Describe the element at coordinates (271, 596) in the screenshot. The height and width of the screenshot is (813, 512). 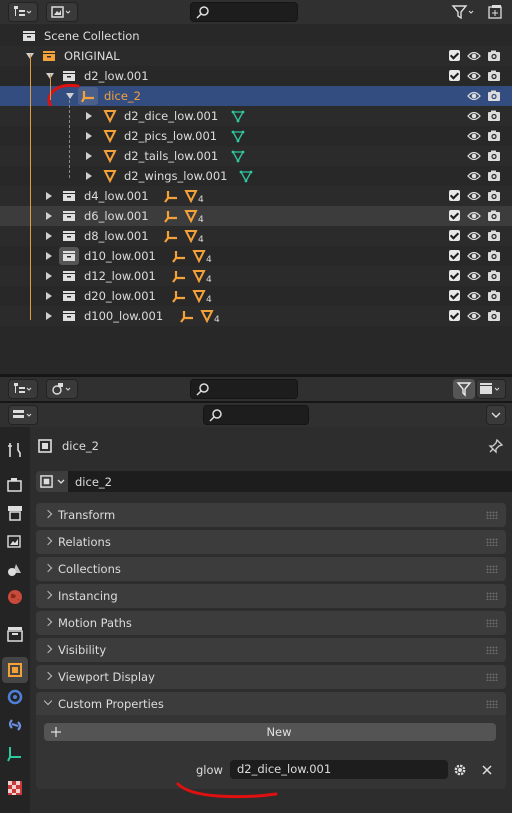
I see `panel-instancing: Instancing` at that location.